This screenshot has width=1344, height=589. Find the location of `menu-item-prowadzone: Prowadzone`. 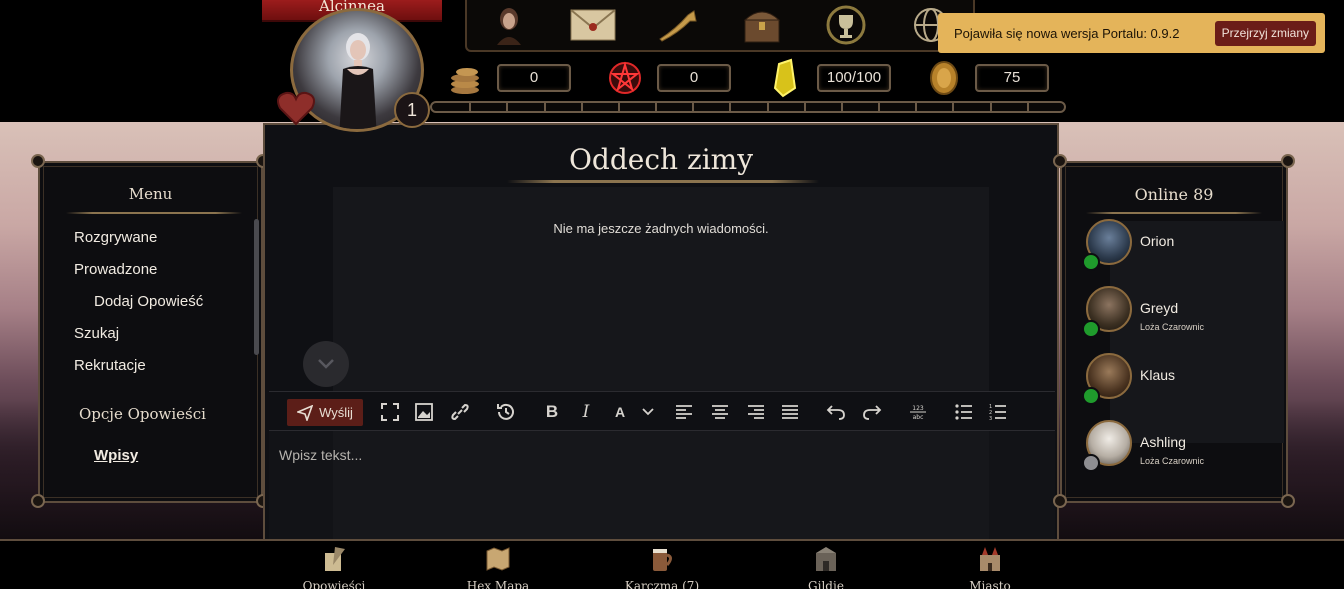

menu-item-prowadzone: Prowadzone is located at coordinates (115, 269).